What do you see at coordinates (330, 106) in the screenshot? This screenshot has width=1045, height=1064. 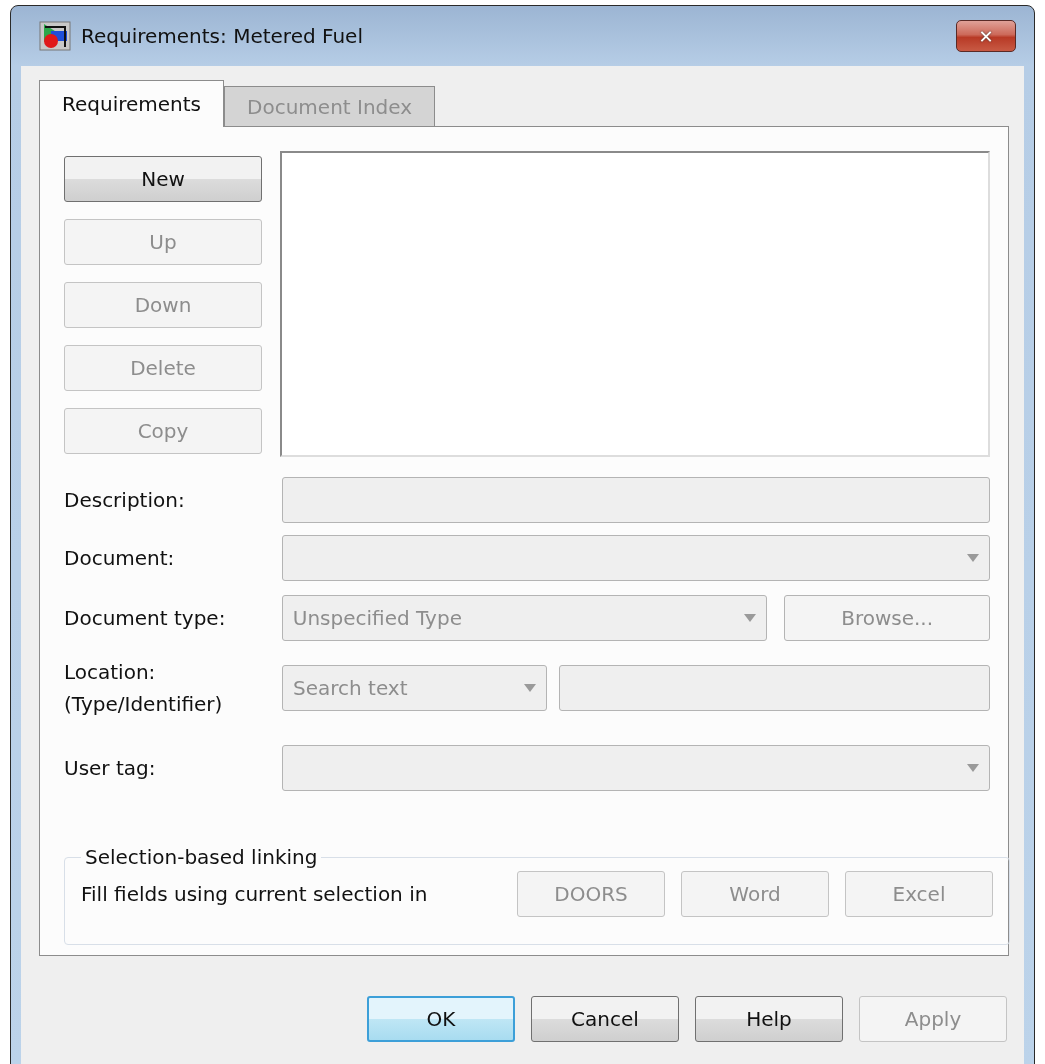 I see `tab: Document Index` at bounding box center [330, 106].